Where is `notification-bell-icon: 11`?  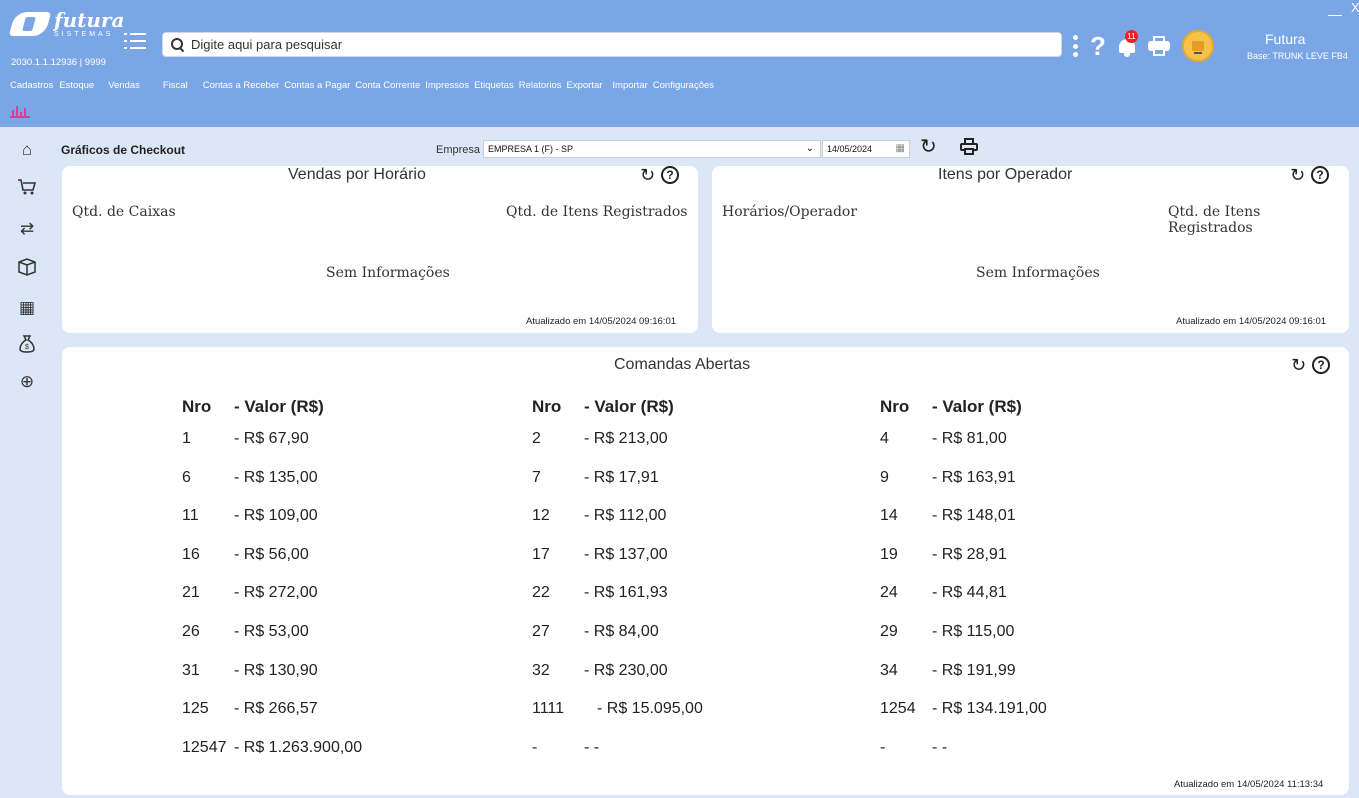 notification-bell-icon: 11 is located at coordinates (1128, 43).